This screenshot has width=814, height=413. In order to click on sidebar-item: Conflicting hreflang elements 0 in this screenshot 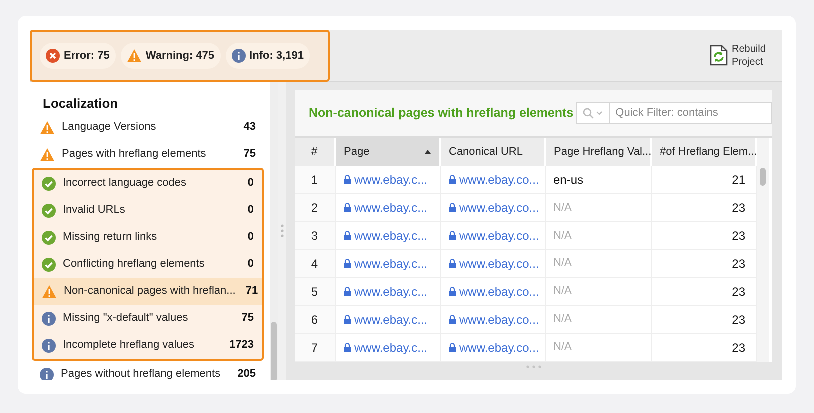, I will do `click(148, 264)`.